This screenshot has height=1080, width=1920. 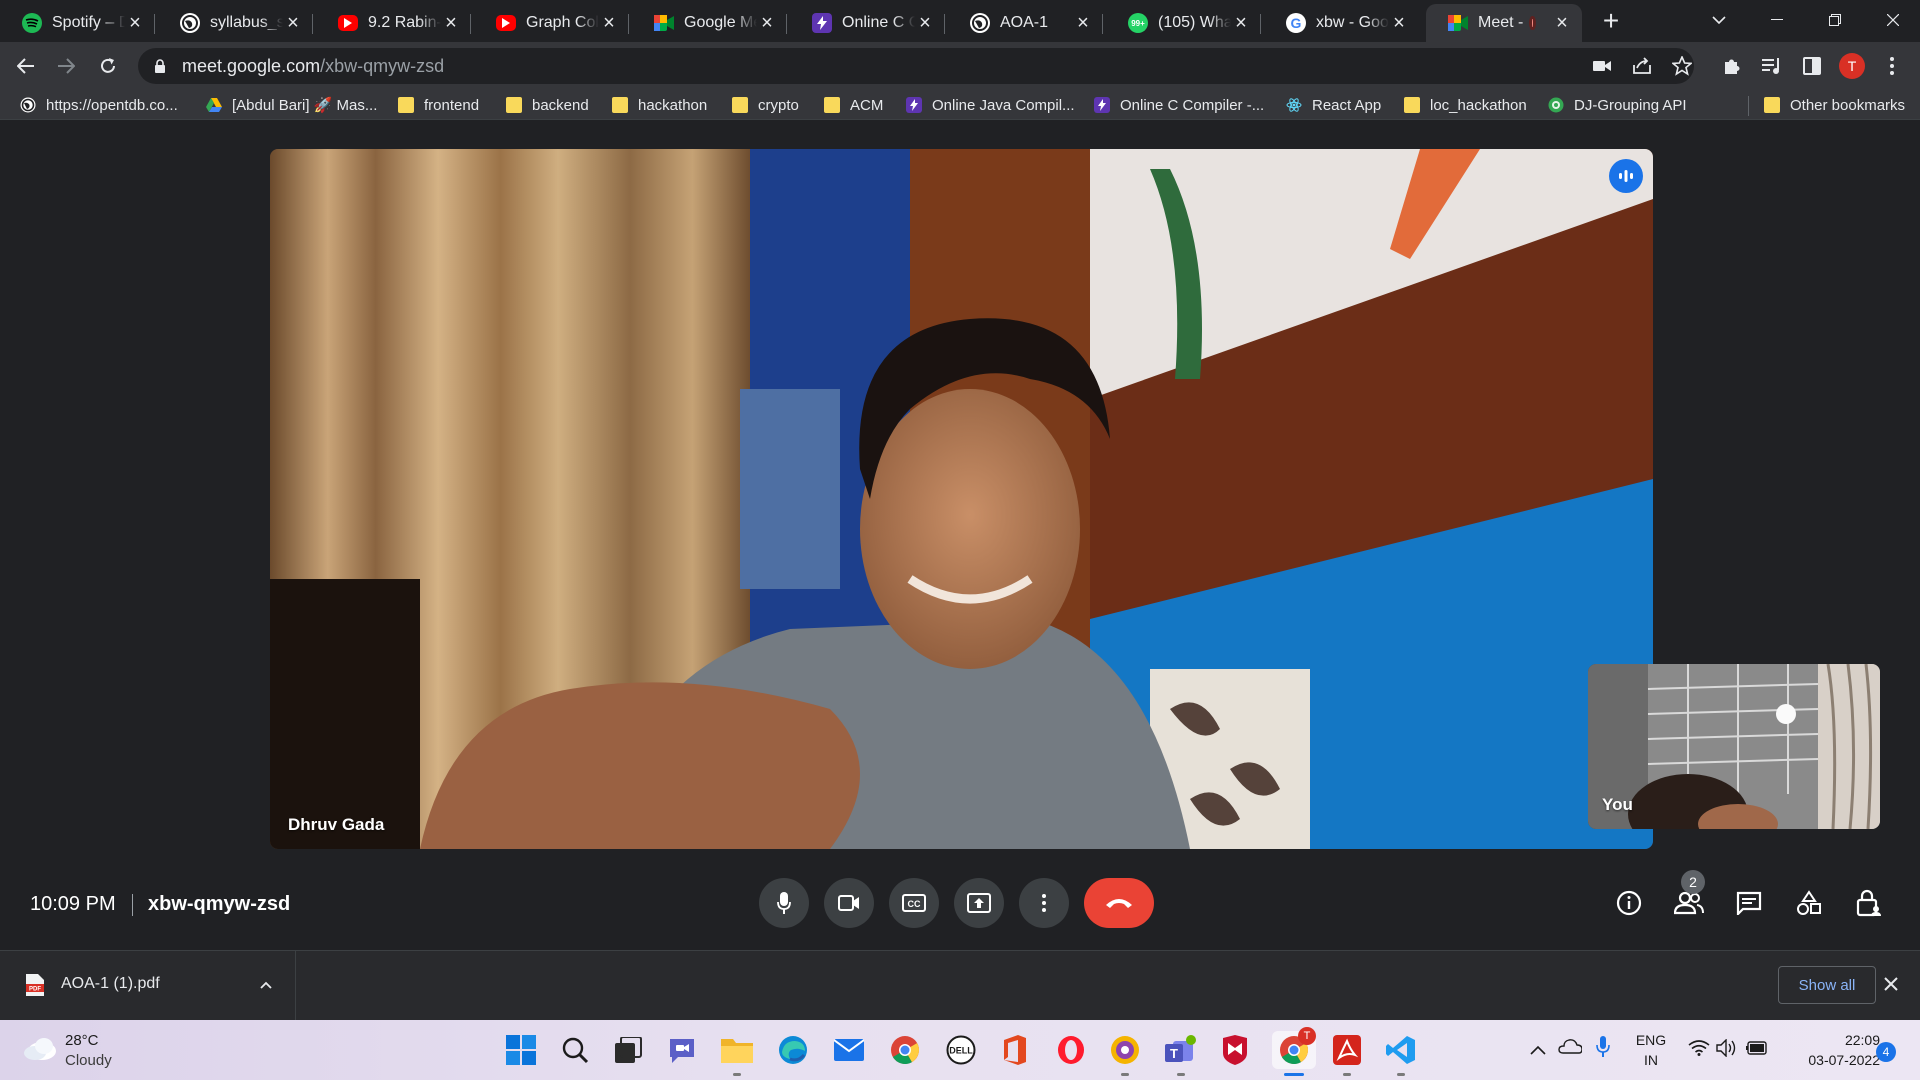 What do you see at coordinates (1603, 1049) in the screenshot?
I see `mic-tray-icon` at bounding box center [1603, 1049].